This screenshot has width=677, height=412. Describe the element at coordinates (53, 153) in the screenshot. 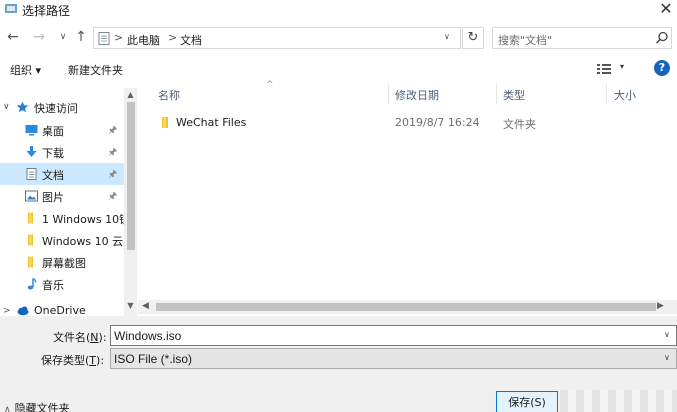

I see `sidebar-item-label: 下载` at that location.